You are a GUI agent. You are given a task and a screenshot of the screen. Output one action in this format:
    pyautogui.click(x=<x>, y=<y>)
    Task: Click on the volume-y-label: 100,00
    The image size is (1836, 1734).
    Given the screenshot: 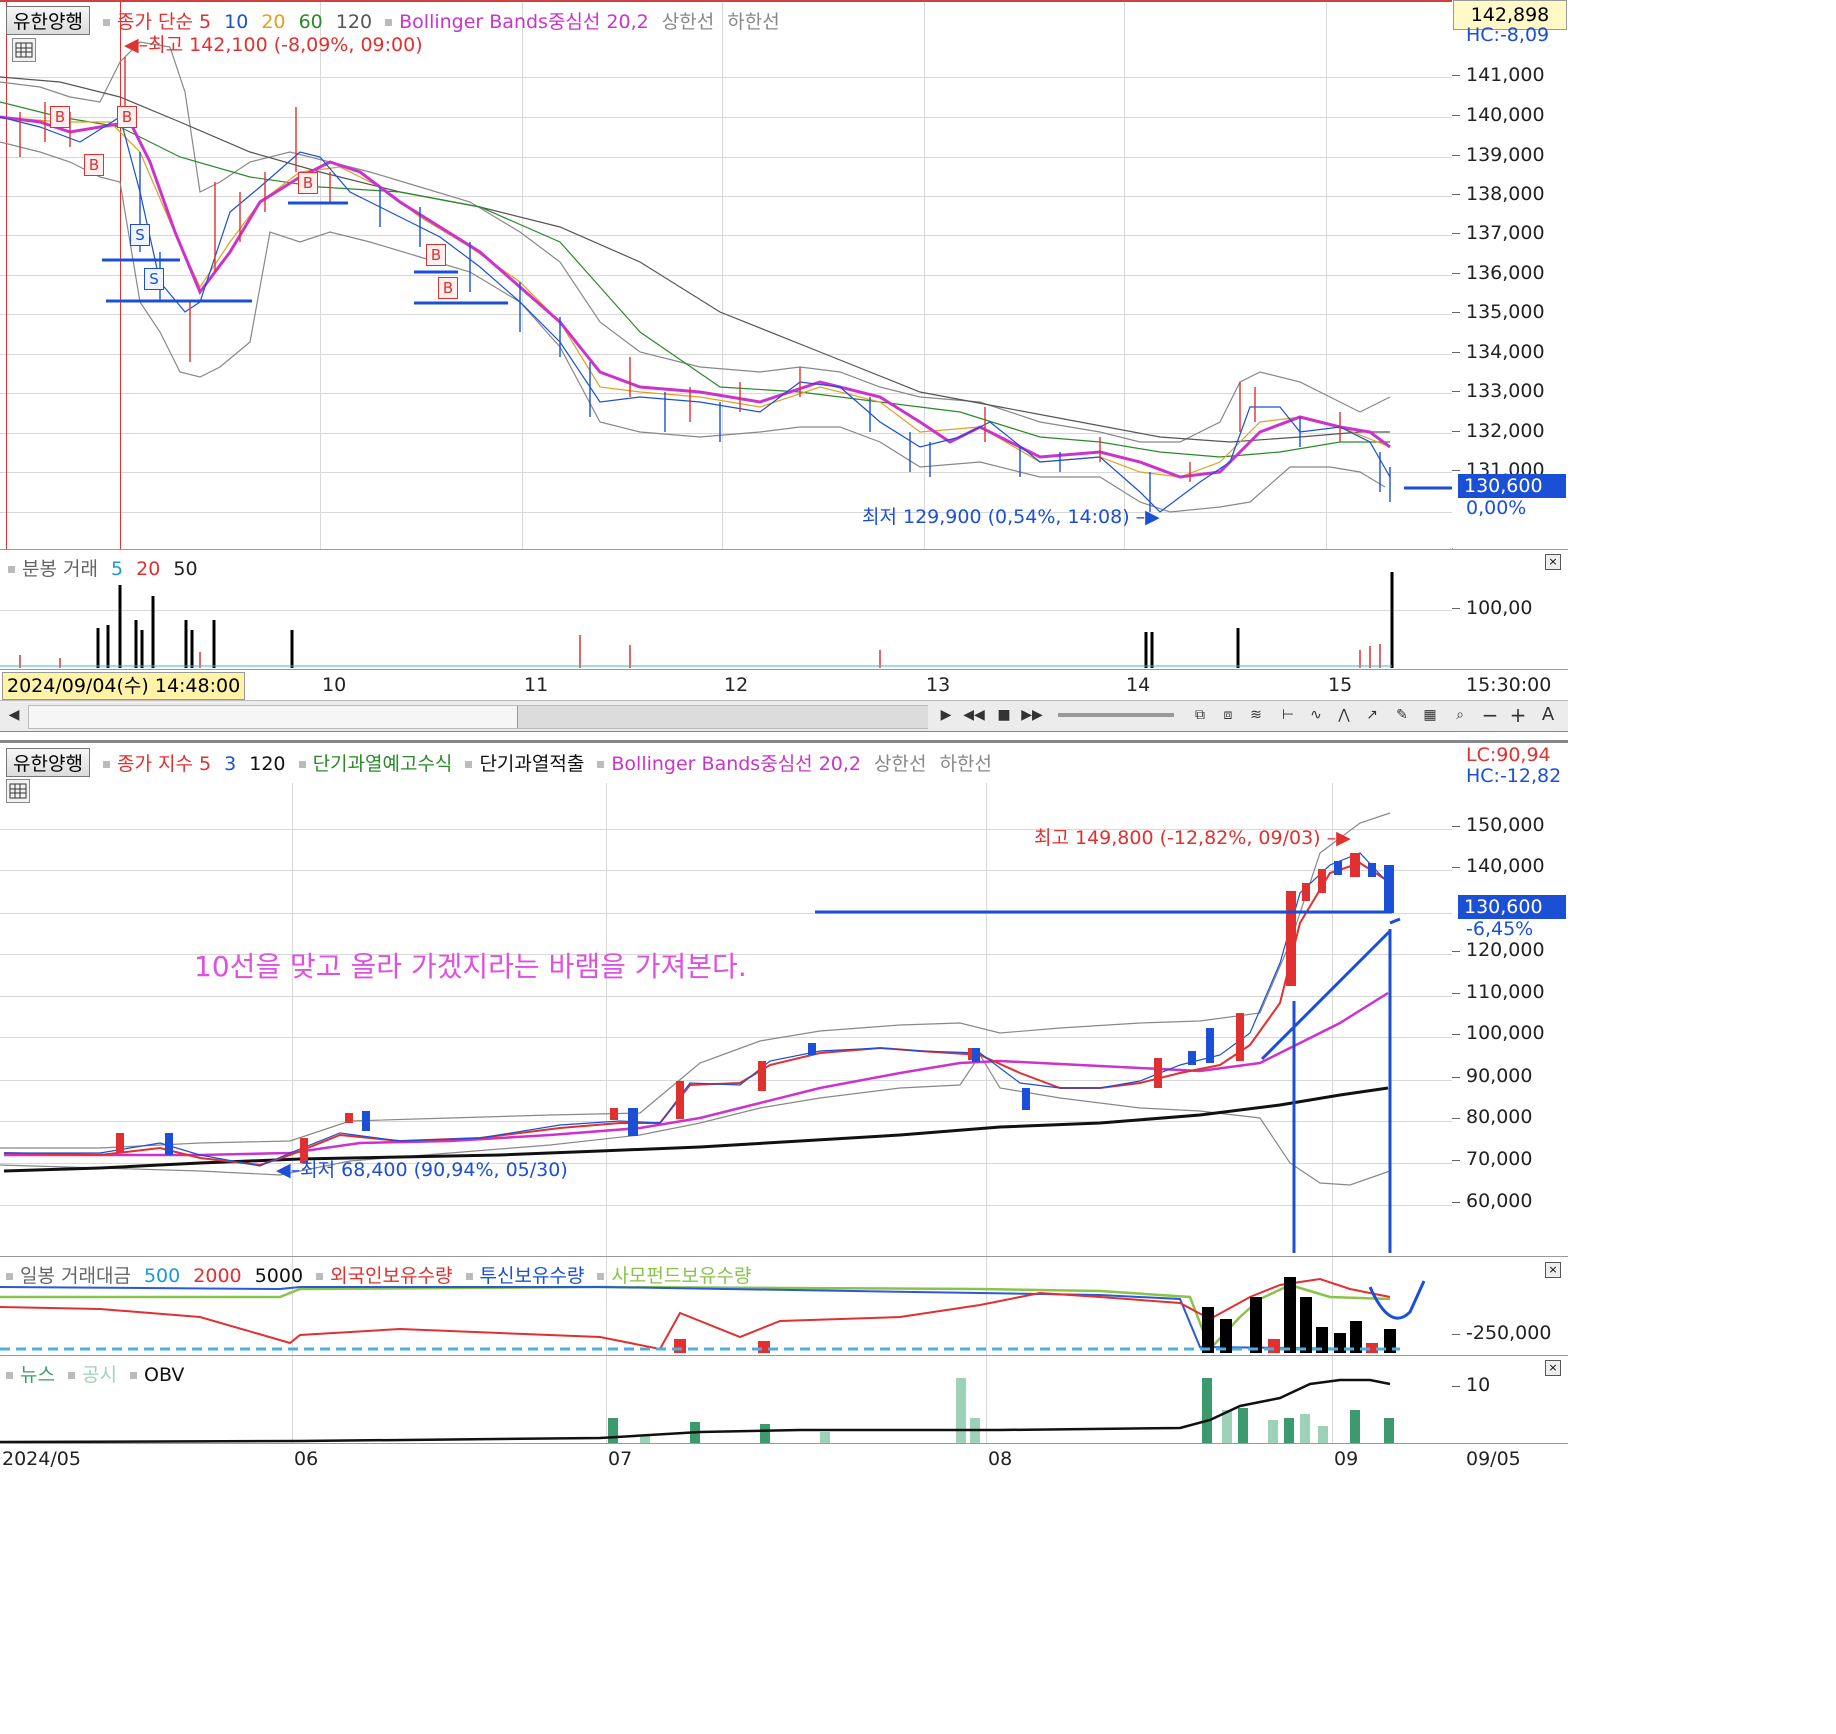 What is the action you would take?
    pyautogui.click(x=1499, y=608)
    